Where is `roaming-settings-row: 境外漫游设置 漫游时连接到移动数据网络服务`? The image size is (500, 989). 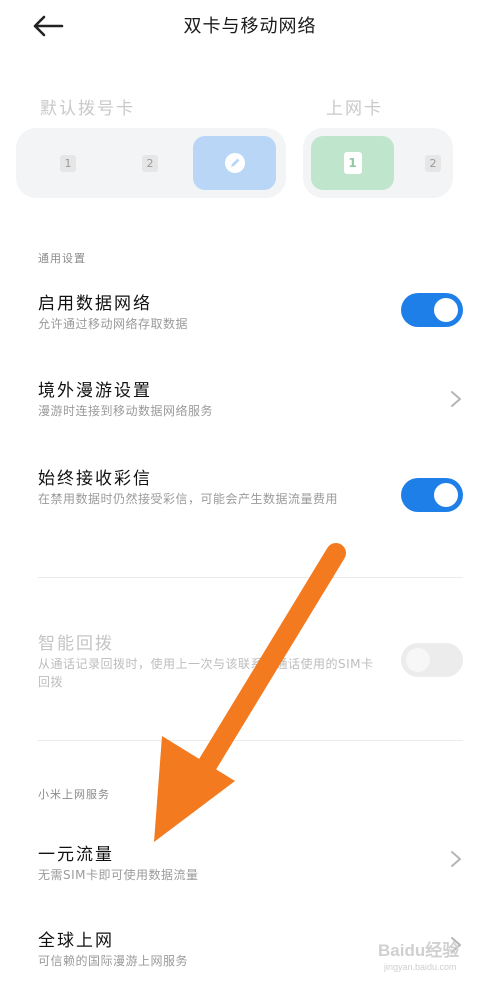
roaming-settings-row: 境外漫游设置 漫游时连接到移动数据网络服务 is located at coordinates (250, 402).